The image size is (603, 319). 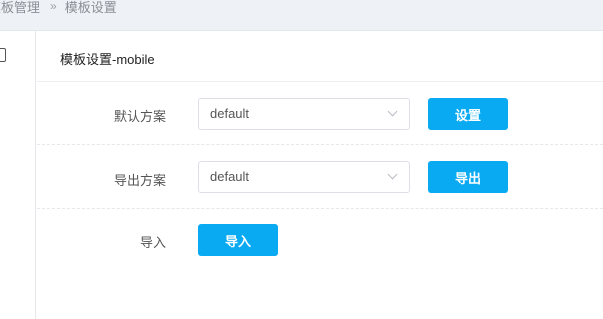 I want to click on export-scheme-select-value: default, so click(x=230, y=176).